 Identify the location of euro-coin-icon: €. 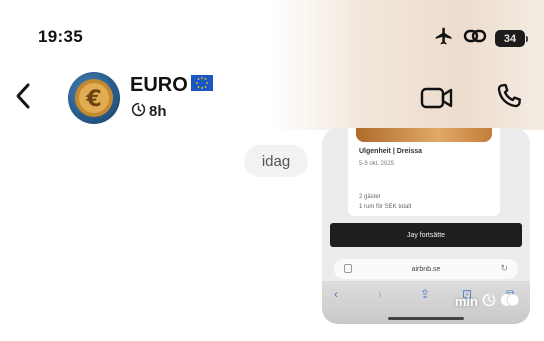
(94, 98).